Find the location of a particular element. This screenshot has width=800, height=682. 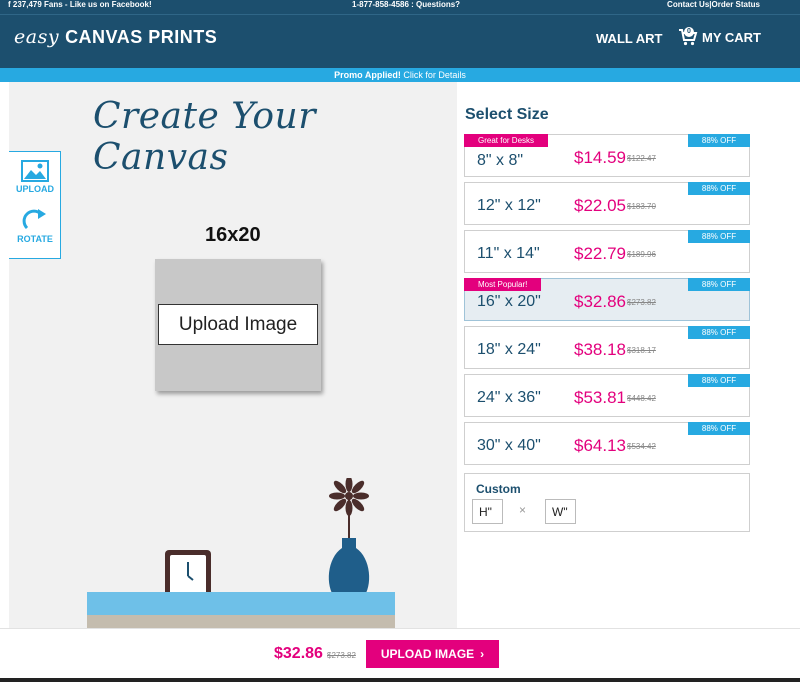

promo-details-link: Click for Details is located at coordinates (433, 75).